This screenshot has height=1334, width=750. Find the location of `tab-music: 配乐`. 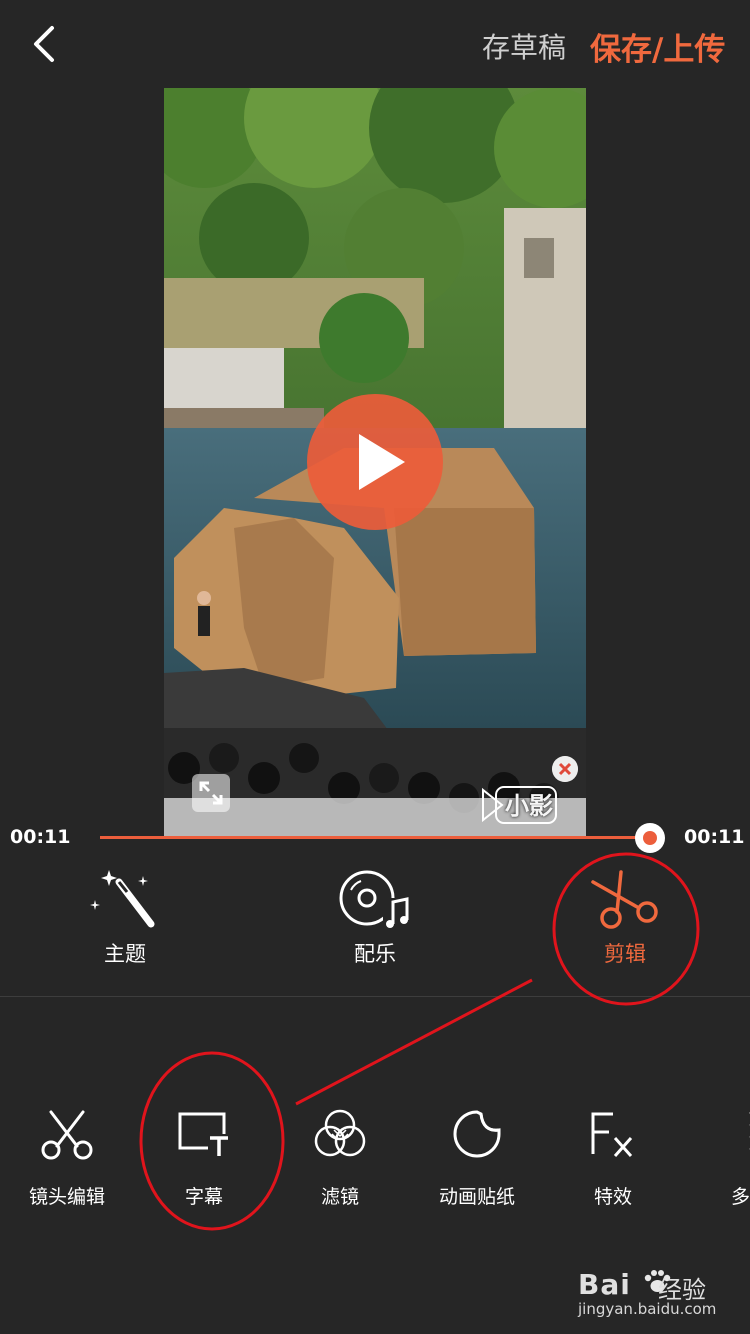

tab-music: 配乐 is located at coordinates (375, 923).